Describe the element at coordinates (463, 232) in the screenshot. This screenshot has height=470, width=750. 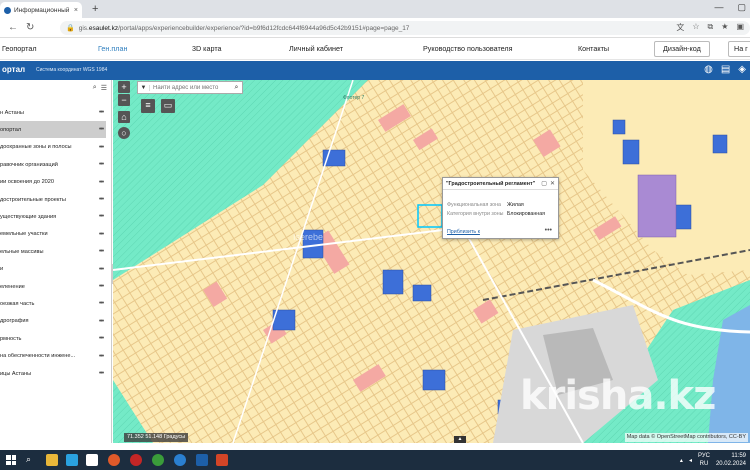
I see `zoom-to-link: Приблизить к` at that location.